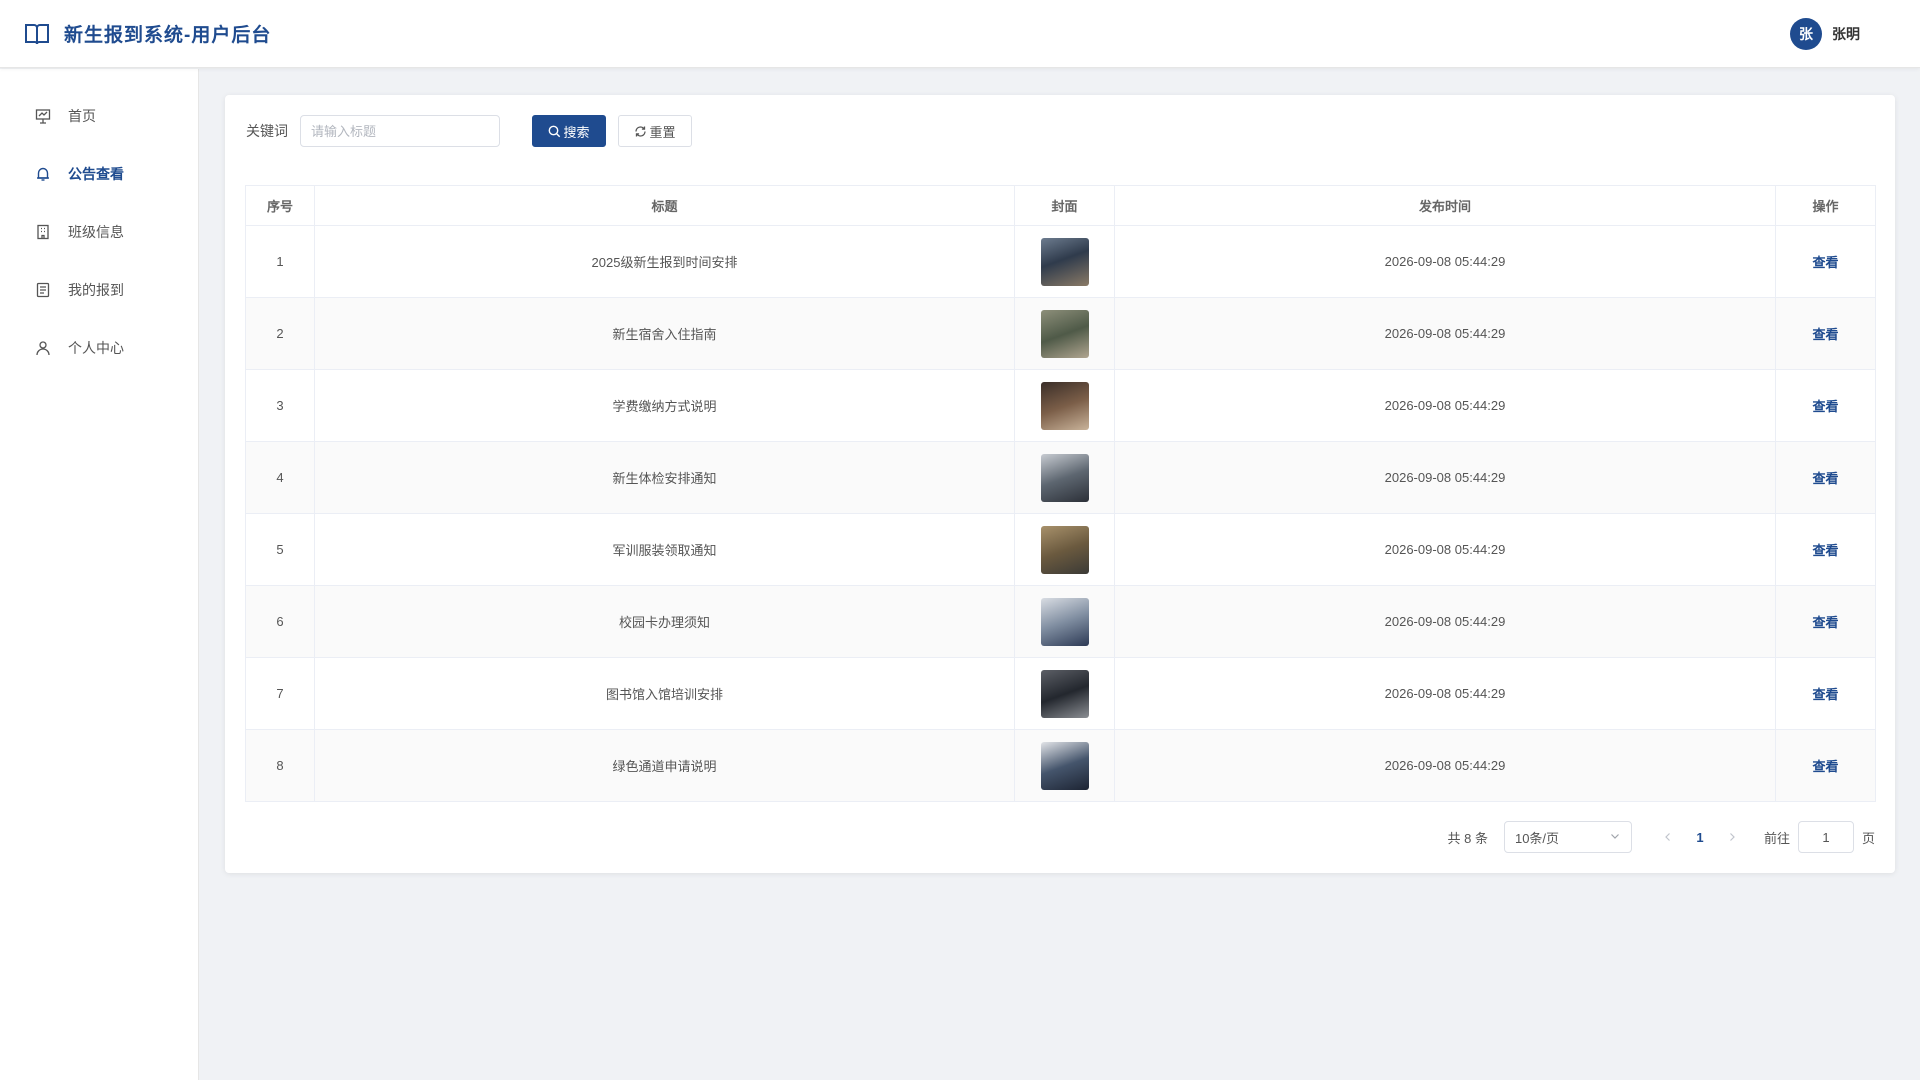 Image resolution: width=1920 pixels, height=1080 pixels. What do you see at coordinates (554, 131) in the screenshot?
I see `search-icon` at bounding box center [554, 131].